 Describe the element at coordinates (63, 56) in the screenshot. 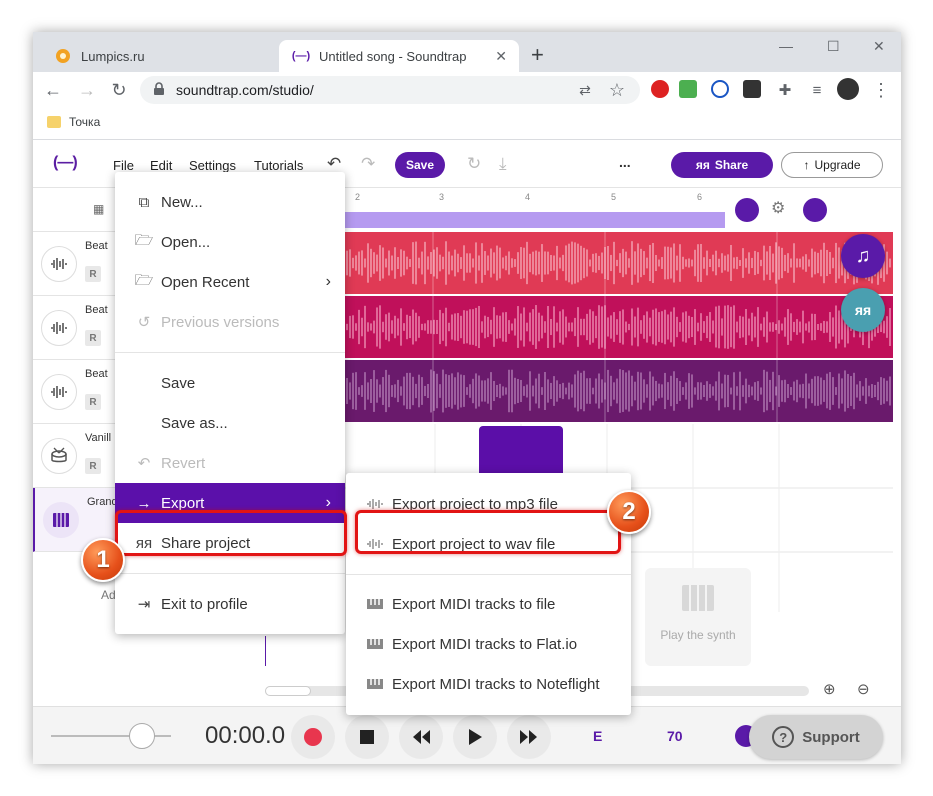

I see `orange-favicon-icon` at that location.